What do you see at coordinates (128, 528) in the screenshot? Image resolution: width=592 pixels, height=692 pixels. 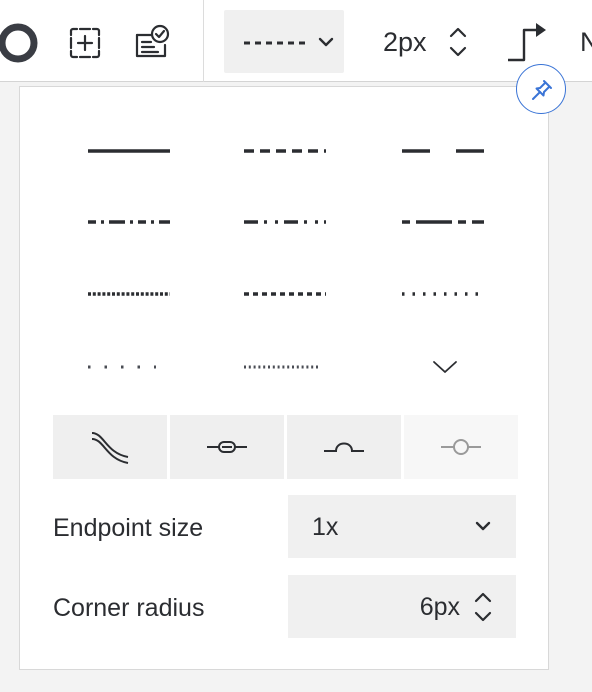 I see `endpoint-size-label: Endpoint size` at bounding box center [128, 528].